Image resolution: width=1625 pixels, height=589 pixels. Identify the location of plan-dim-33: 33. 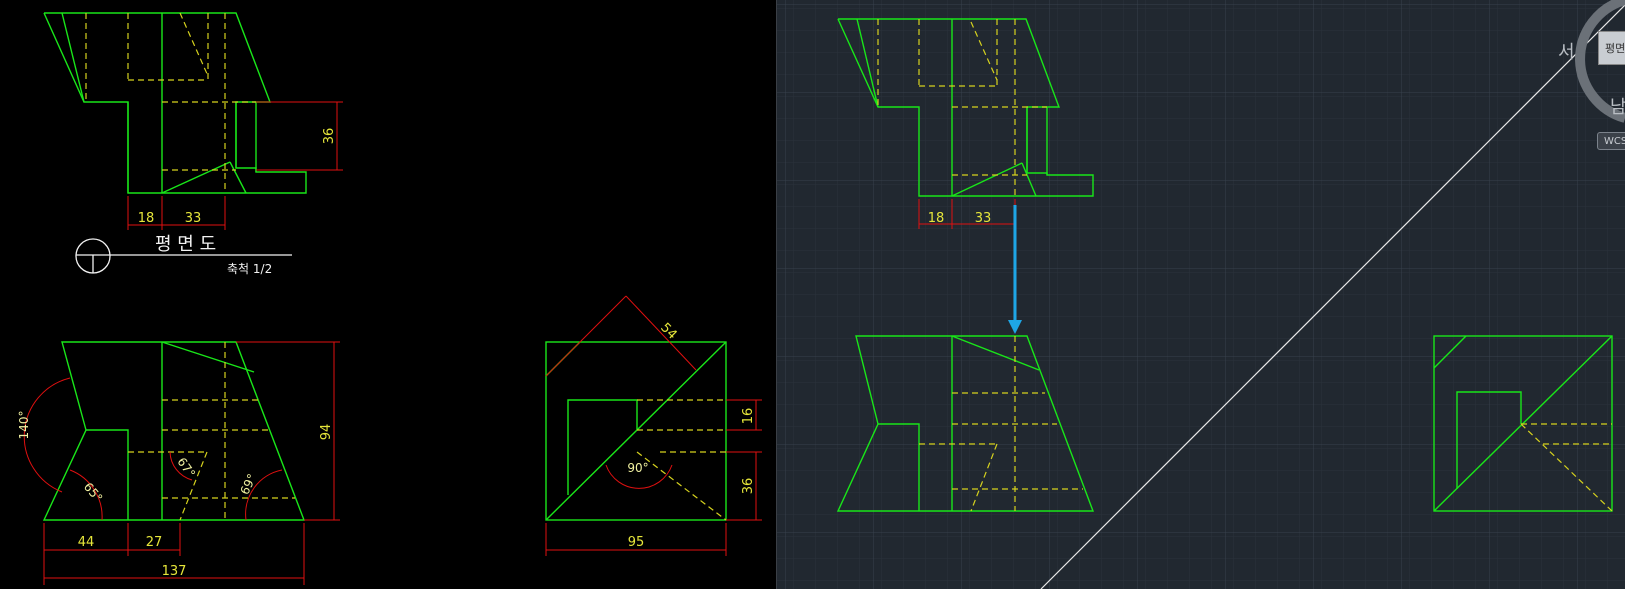
(193, 218).